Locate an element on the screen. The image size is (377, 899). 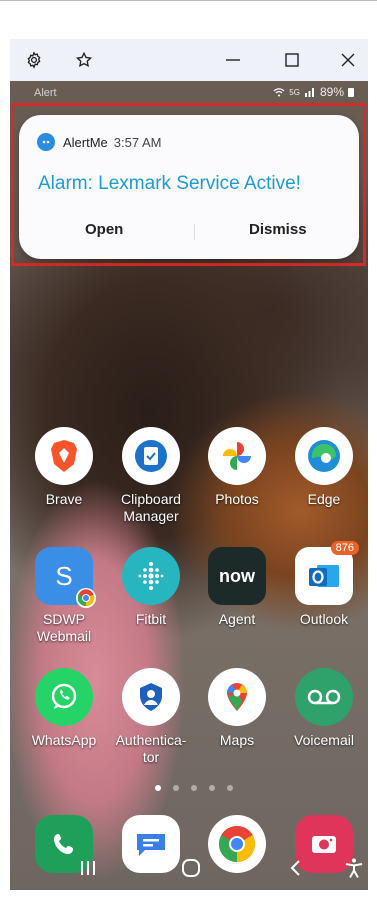
app-label: Fitbit is located at coordinates (151, 619).